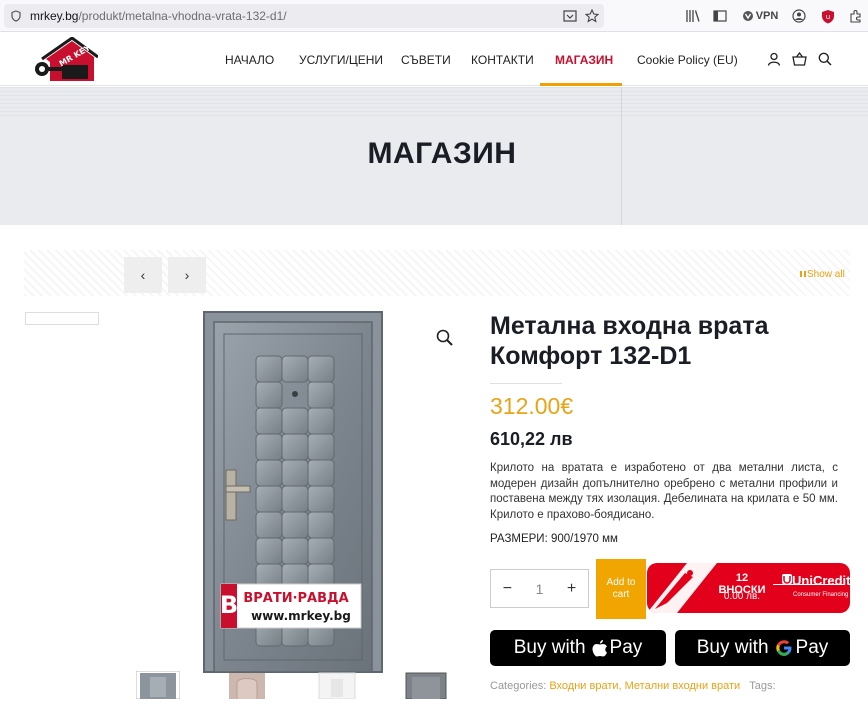 The width and height of the screenshot is (868, 704). I want to click on apple-logo-icon, so click(599, 648).